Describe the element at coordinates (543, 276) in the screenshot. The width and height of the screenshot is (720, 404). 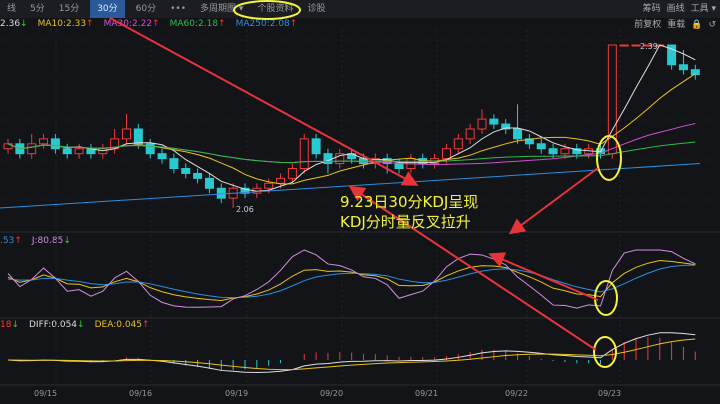
I see `red-arrow` at that location.